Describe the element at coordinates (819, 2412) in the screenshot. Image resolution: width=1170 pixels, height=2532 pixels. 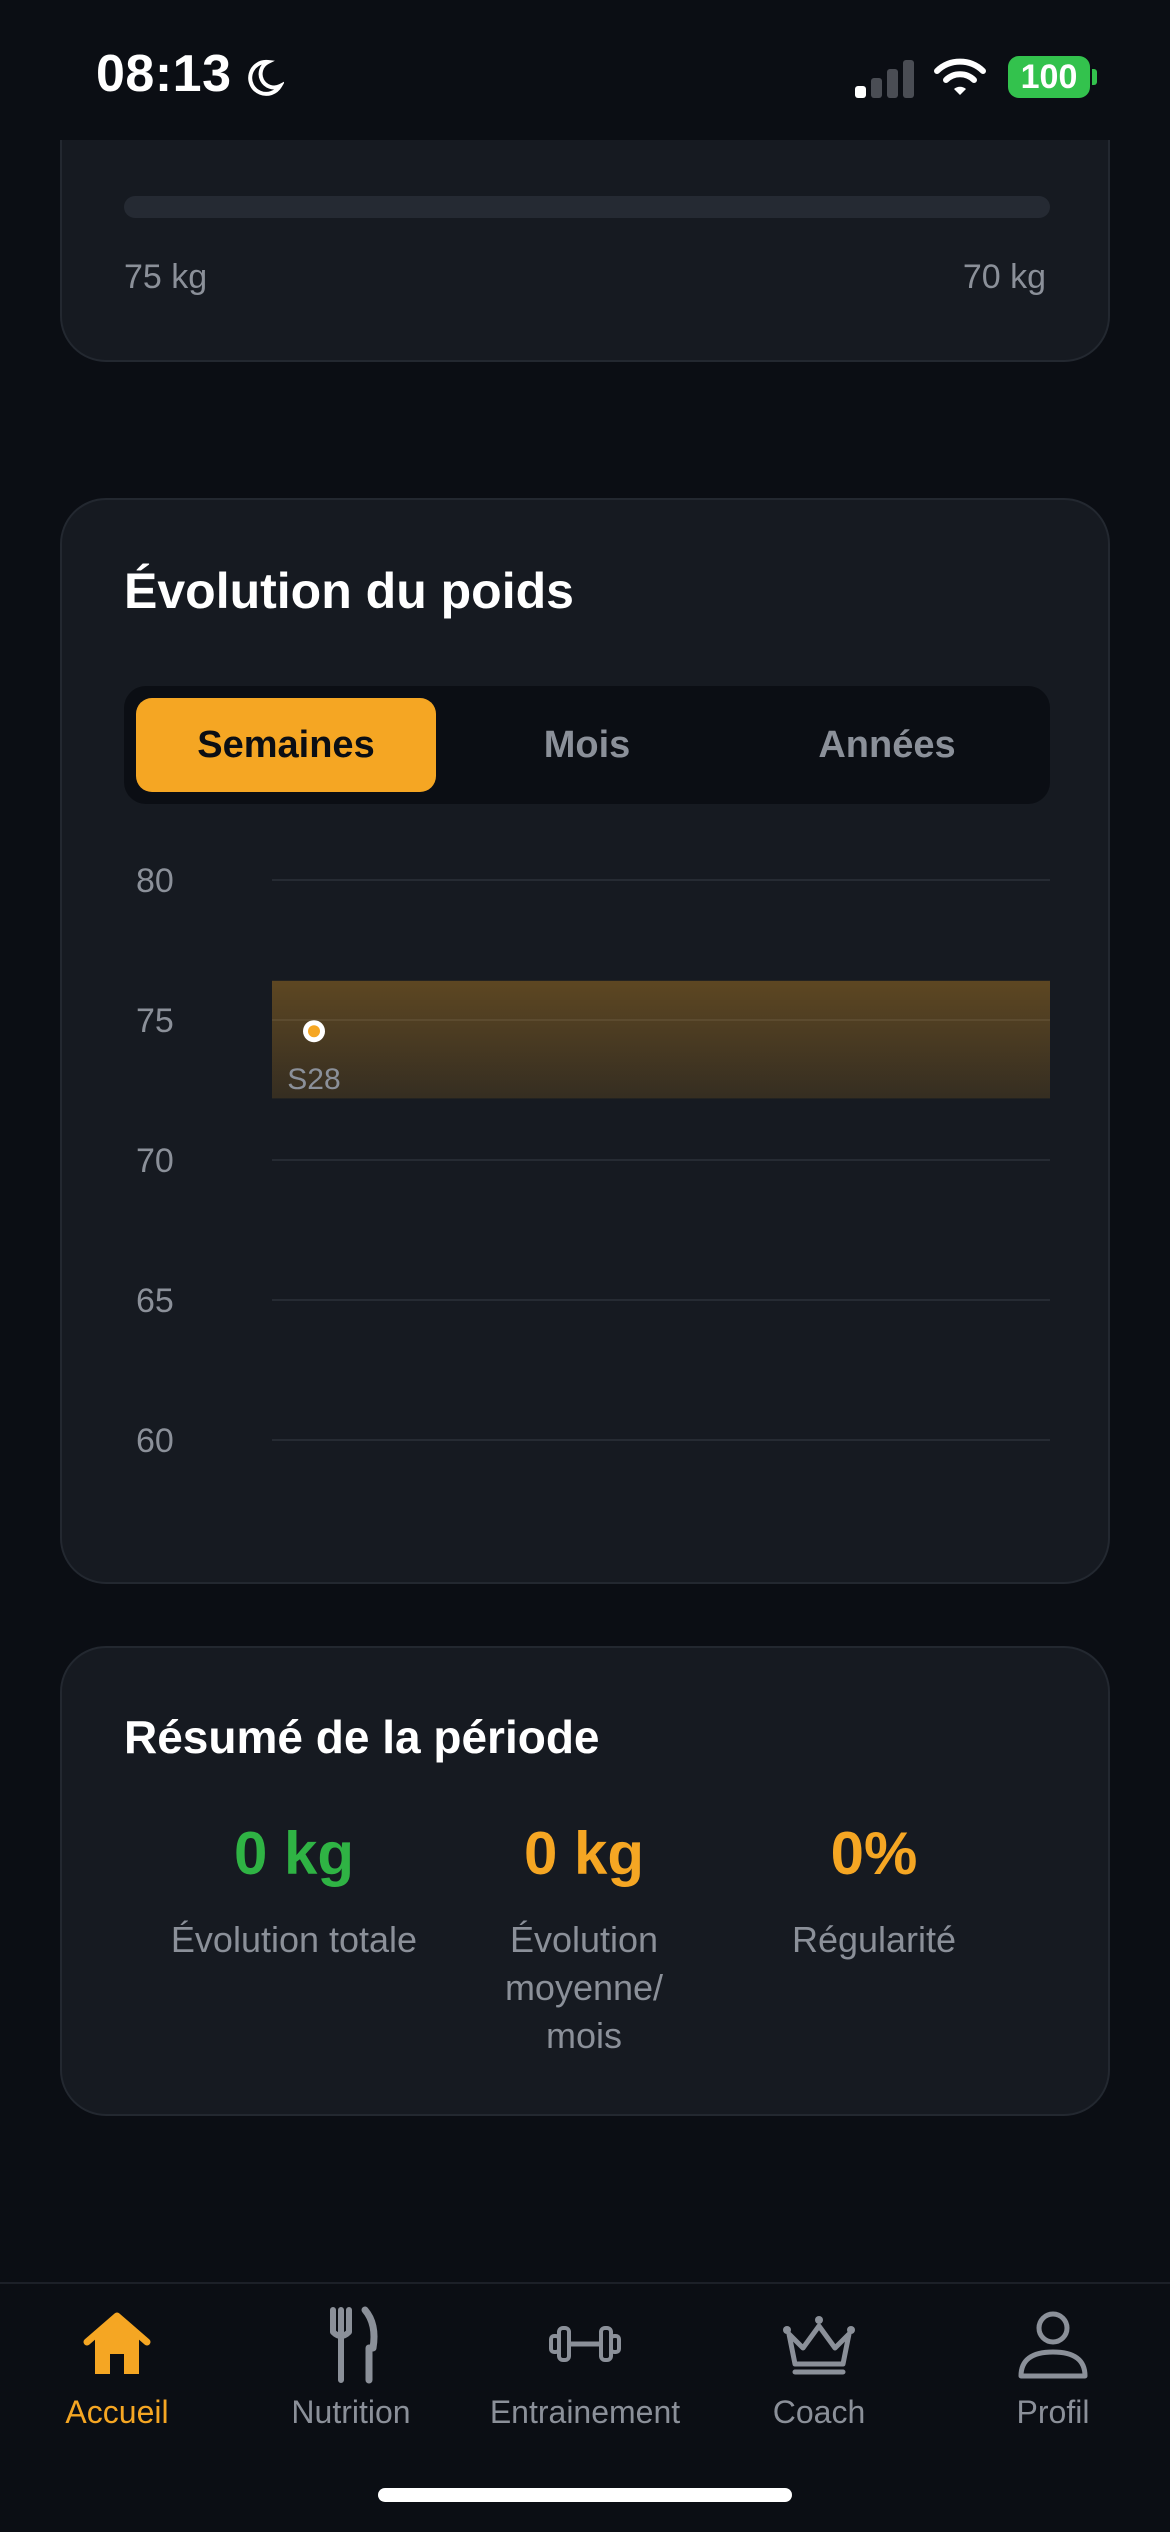
I see `tab-label: Coach` at that location.